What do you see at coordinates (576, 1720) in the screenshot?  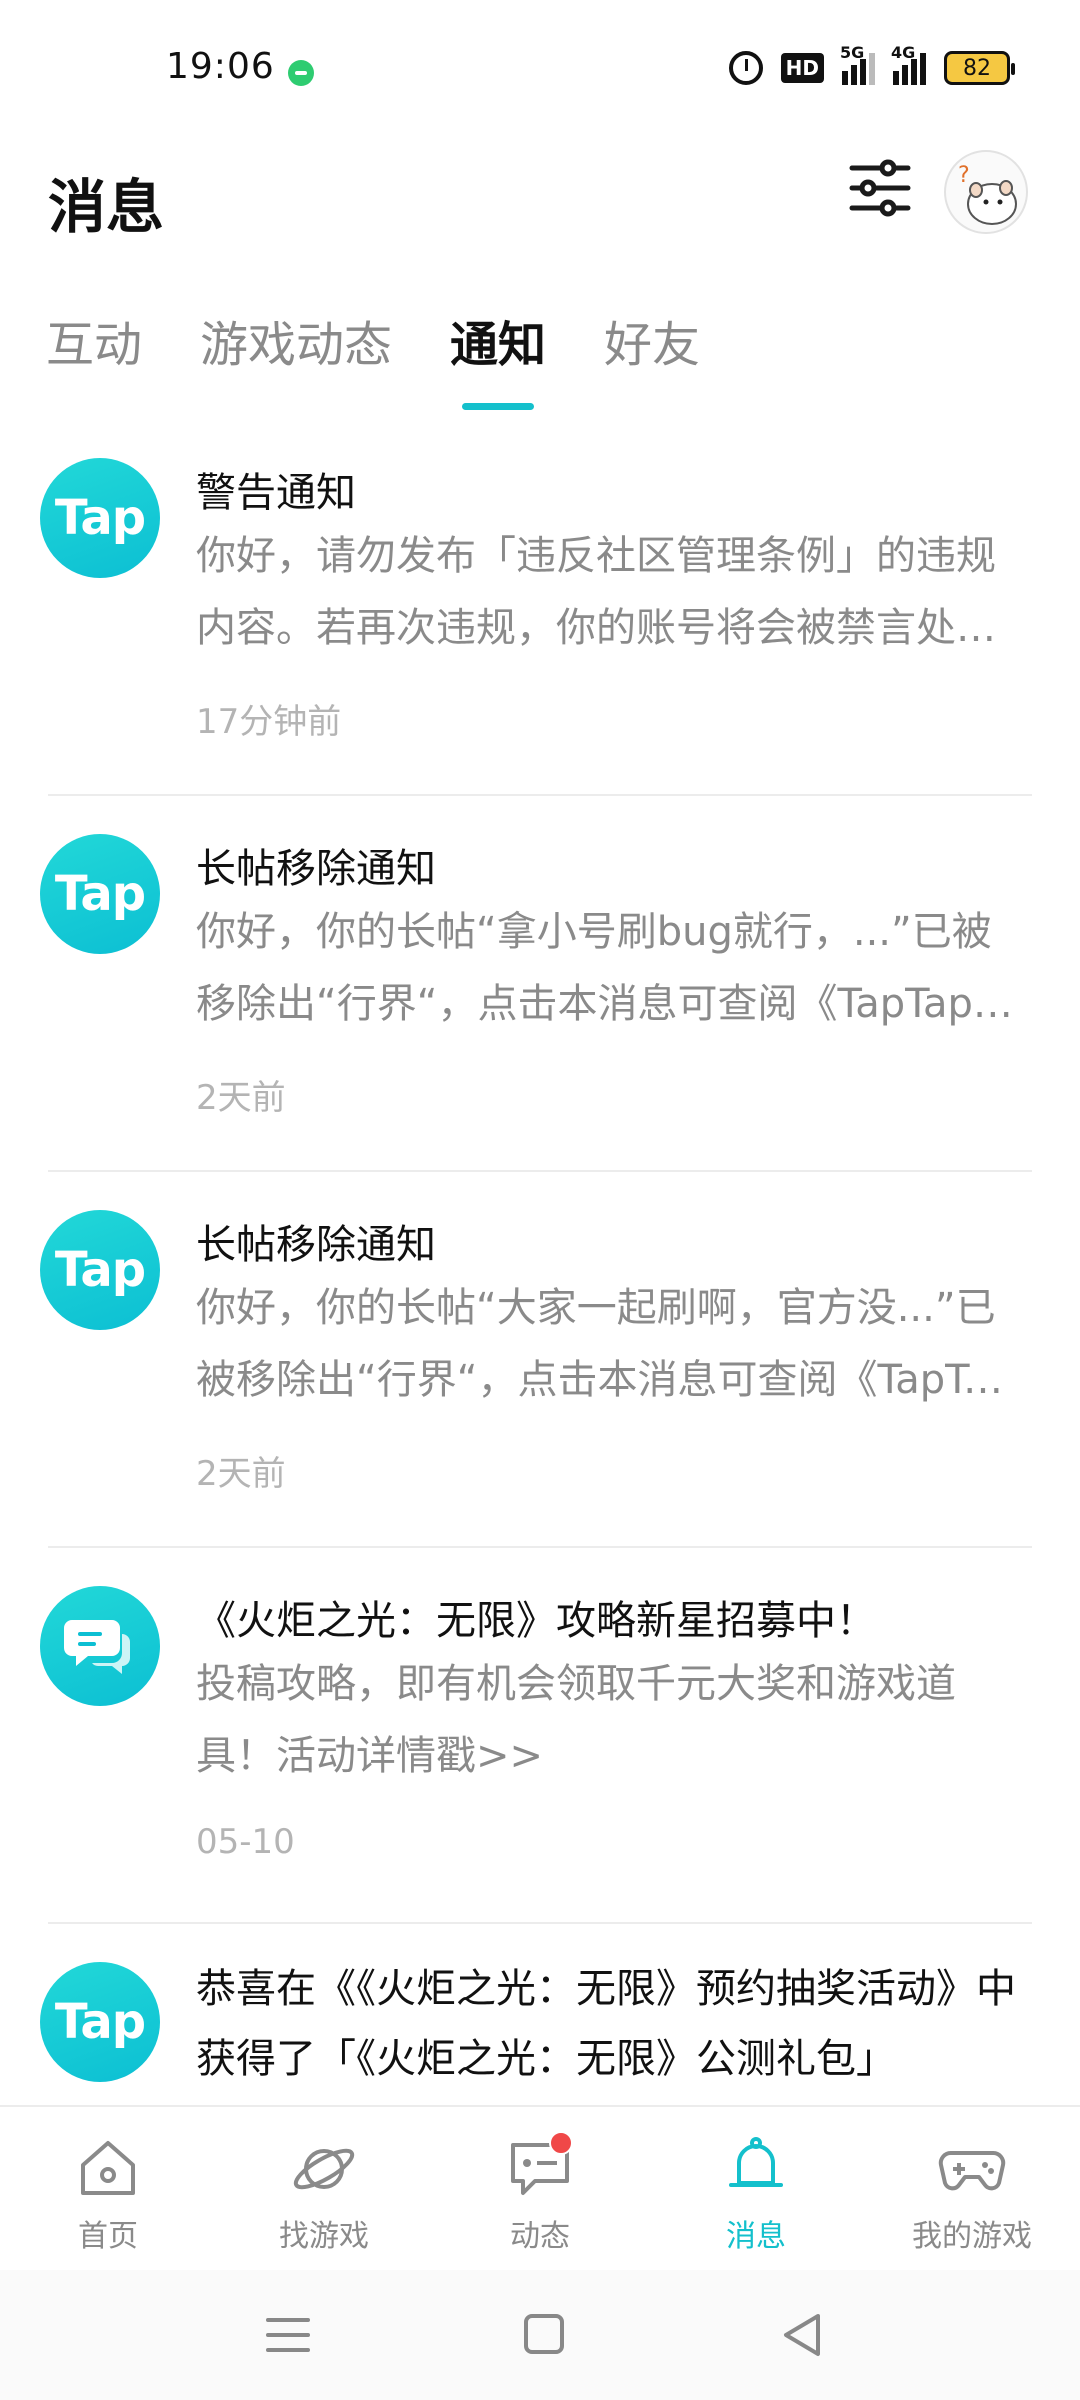 I see `notification-body: 投稿攻略，即有机会领取千元大奖和游戏道具！活动详情戳>>` at bounding box center [576, 1720].